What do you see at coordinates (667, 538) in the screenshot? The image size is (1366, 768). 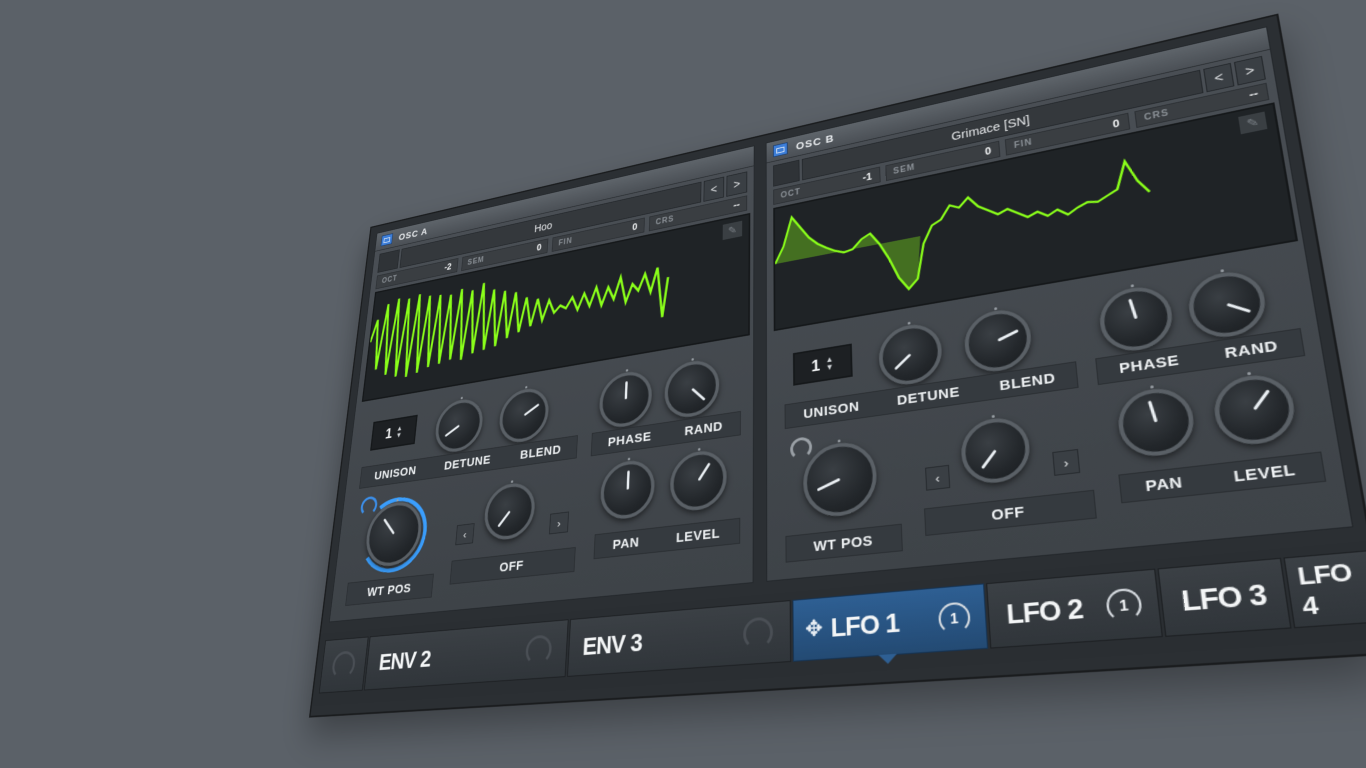 I see `osc-a-pan-level-labels: PAN LEVEL` at bounding box center [667, 538].